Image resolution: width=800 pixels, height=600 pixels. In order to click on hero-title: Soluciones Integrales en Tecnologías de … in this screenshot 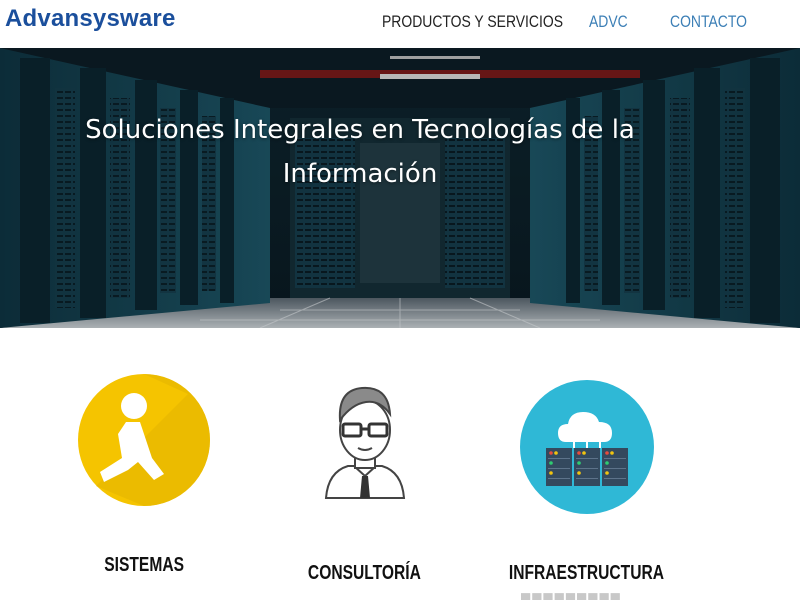, I will do `click(360, 152)`.